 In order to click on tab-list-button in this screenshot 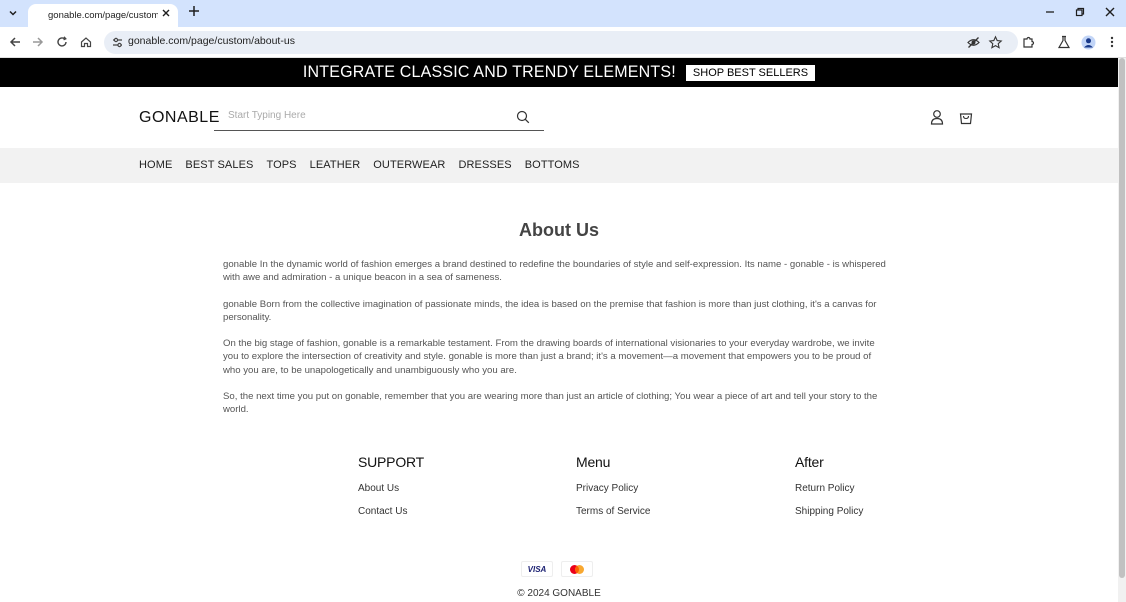, I will do `click(13, 13)`.